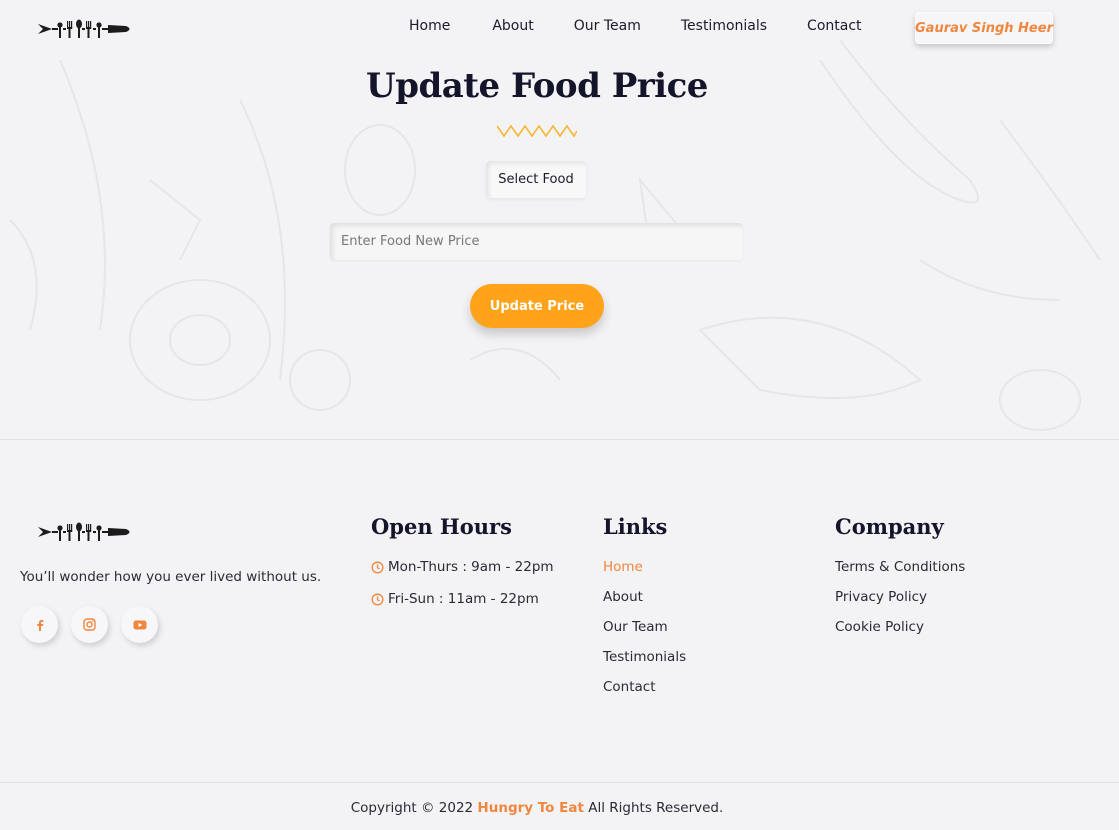  I want to click on footer-link-our-team: Our Team, so click(635, 627).